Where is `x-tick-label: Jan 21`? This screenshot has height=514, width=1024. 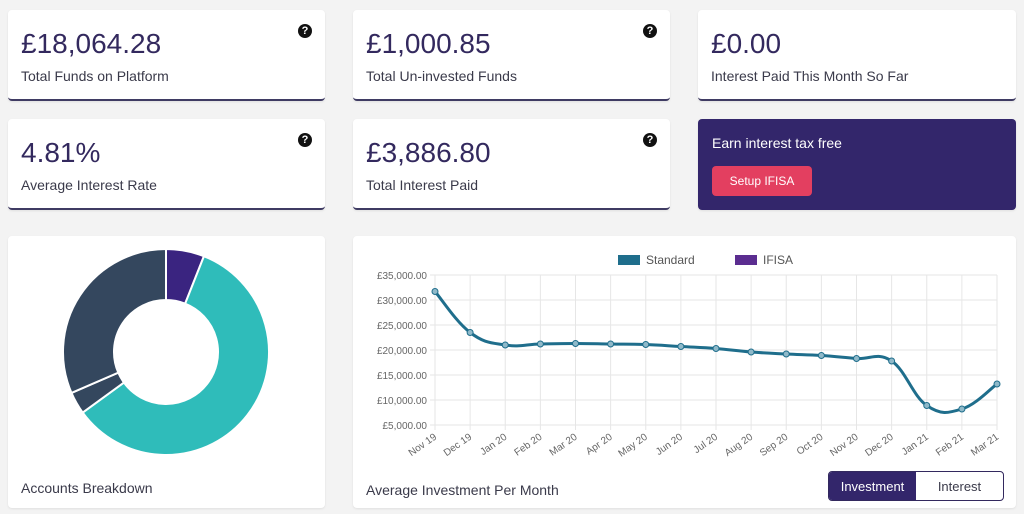 x-tick-label: Jan 21 is located at coordinates (915, 444).